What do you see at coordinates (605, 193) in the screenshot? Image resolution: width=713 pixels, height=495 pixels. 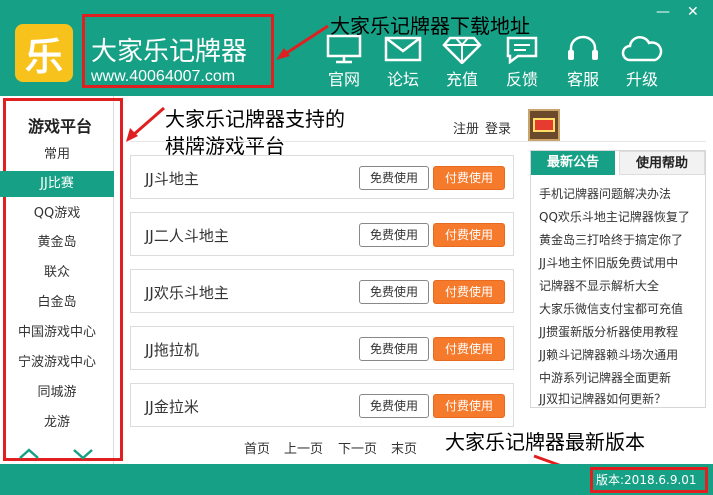 I see `news-item: 手机记牌器问题解决办法` at bounding box center [605, 193].